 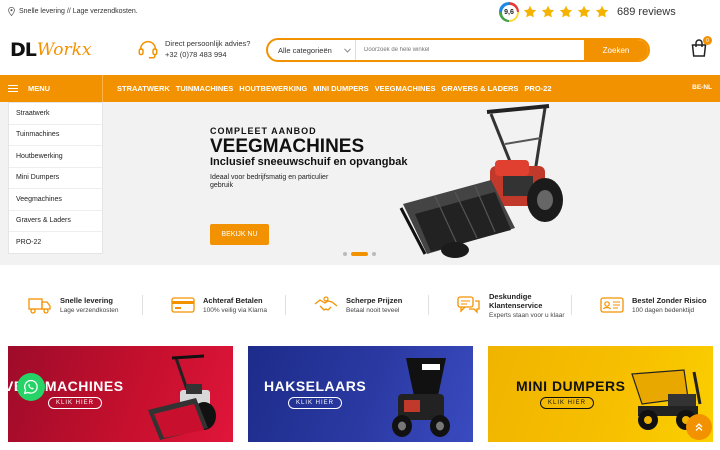 What do you see at coordinates (235, 310) in the screenshot?
I see `usp-subtitle: 100% veilig via Klarna` at bounding box center [235, 310].